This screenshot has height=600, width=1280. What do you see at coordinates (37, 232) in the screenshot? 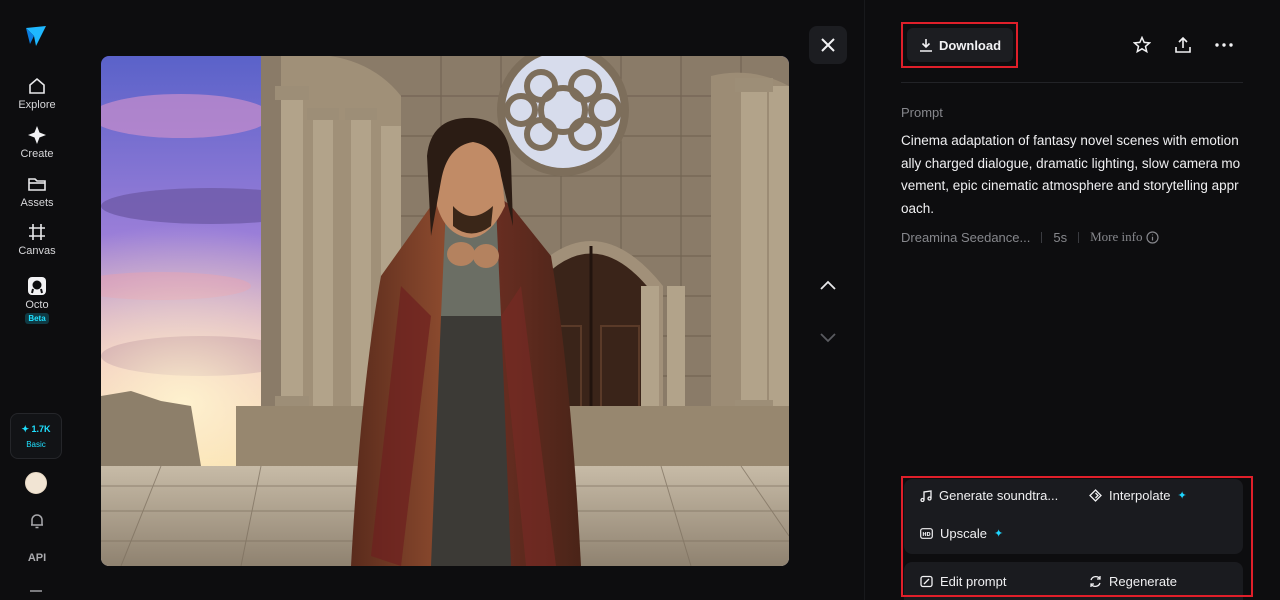
I see `canvas-icon` at bounding box center [37, 232].